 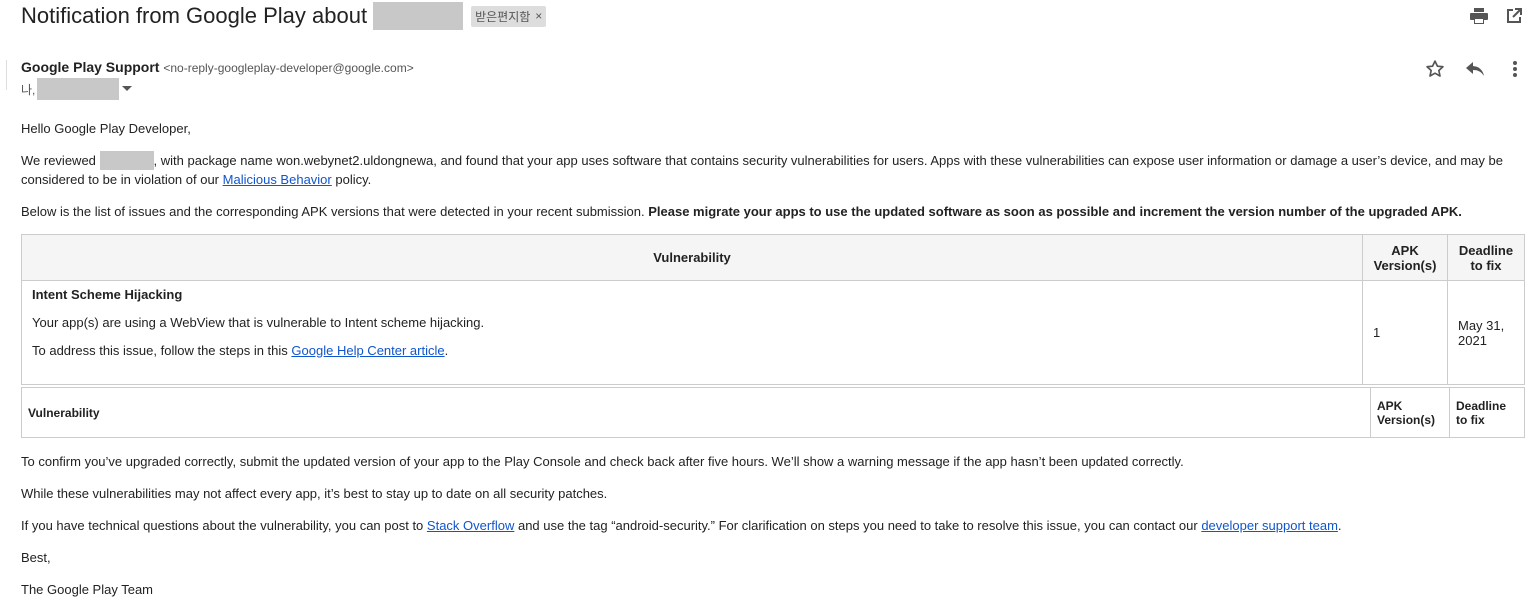 What do you see at coordinates (367, 350) in the screenshot?
I see `help-center-link: Google Help Center article` at bounding box center [367, 350].